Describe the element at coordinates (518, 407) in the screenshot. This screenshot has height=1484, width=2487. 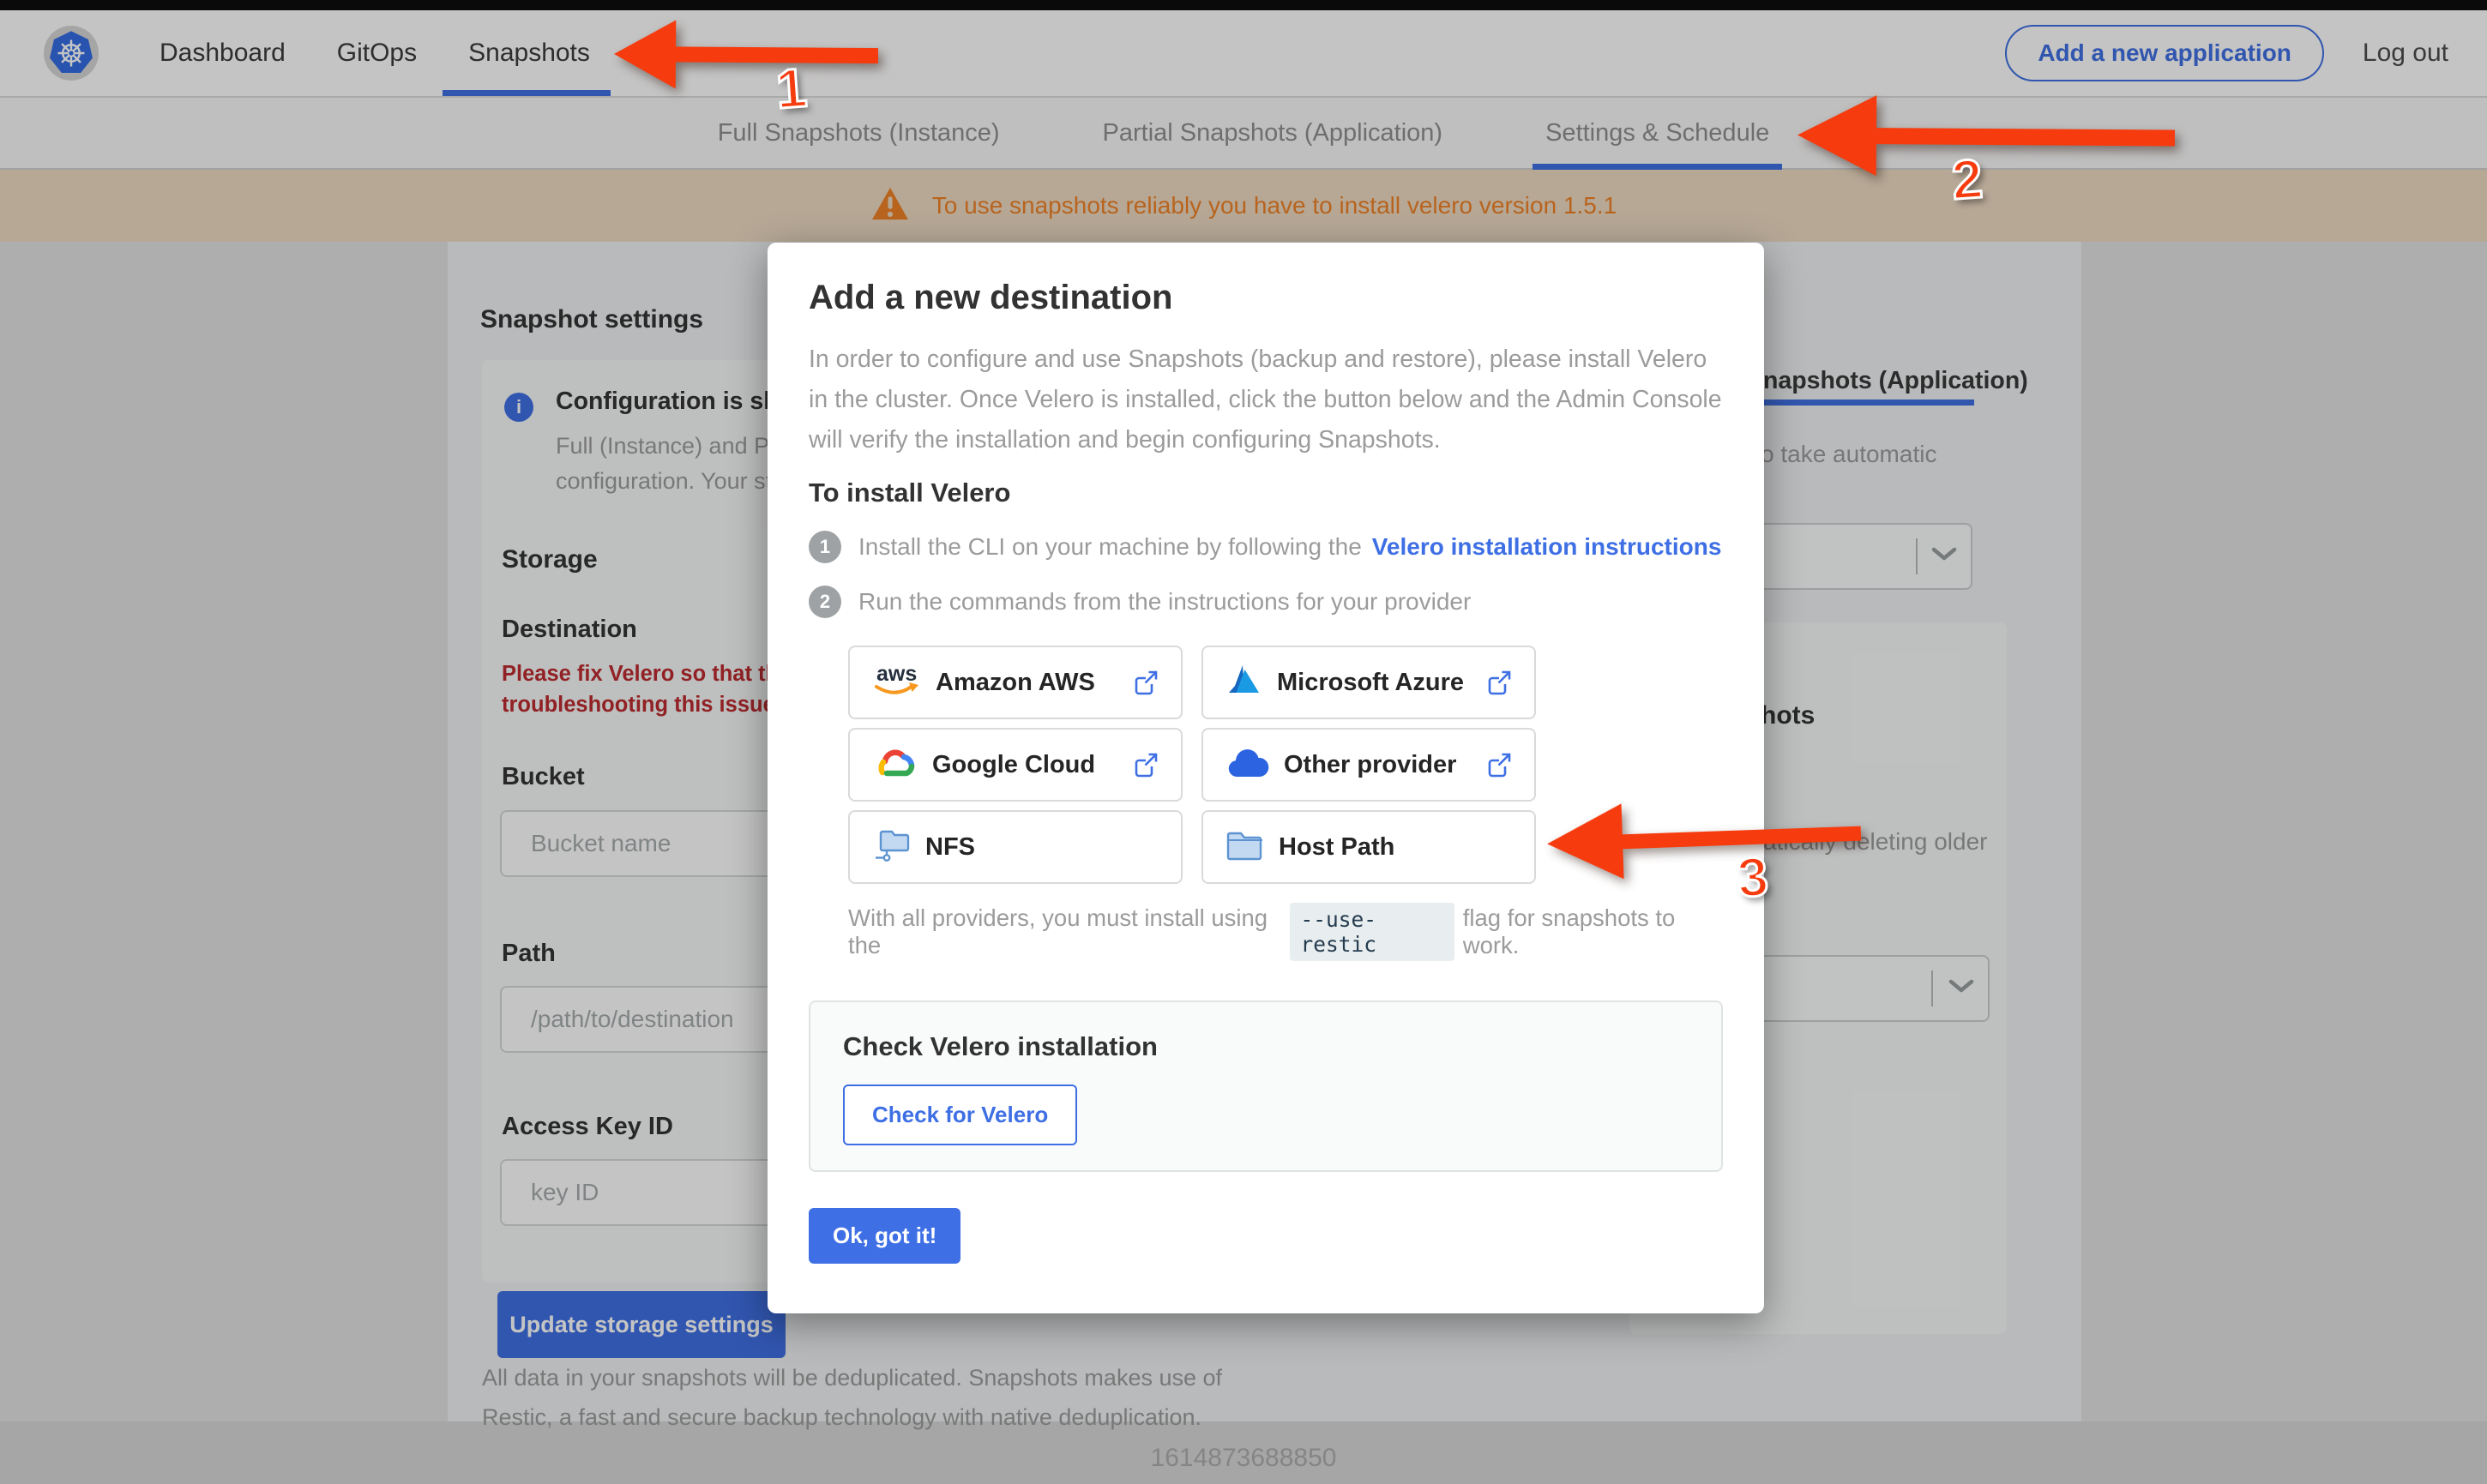
I see `info-icon: i` at that location.